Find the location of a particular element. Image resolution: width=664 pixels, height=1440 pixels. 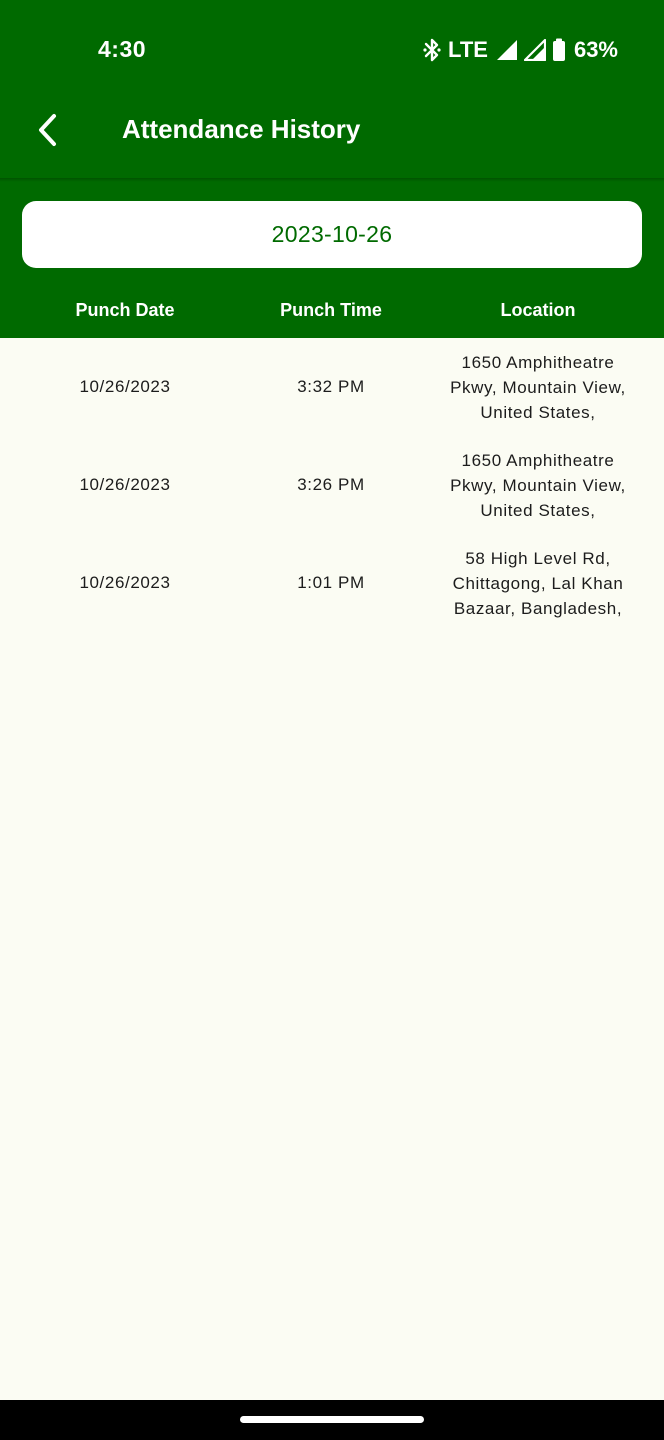

home-gesture-handle is located at coordinates (332, 1419).